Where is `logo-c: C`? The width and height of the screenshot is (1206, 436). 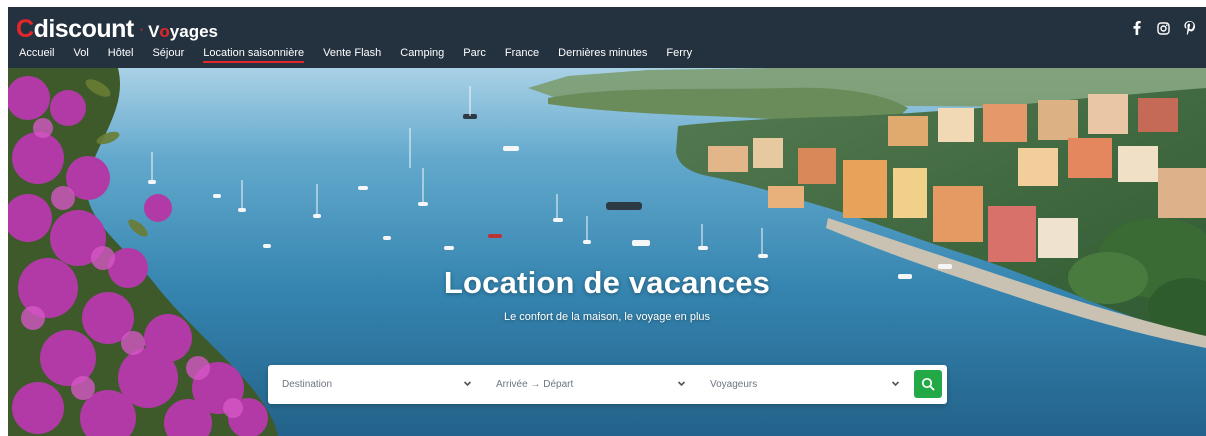
logo-c: C is located at coordinates (25, 29).